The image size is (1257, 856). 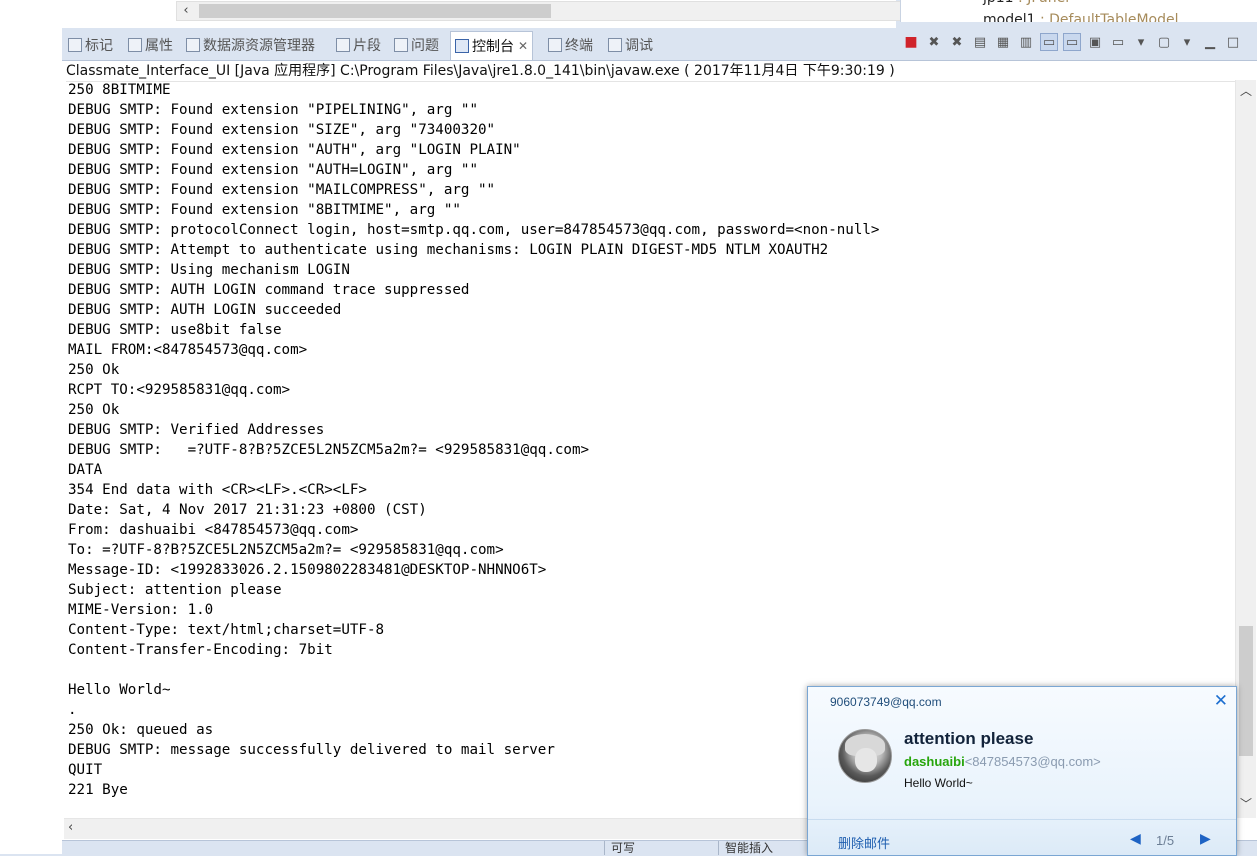 I want to click on editor-area: ‹ ›, so click(x=494, y=14).